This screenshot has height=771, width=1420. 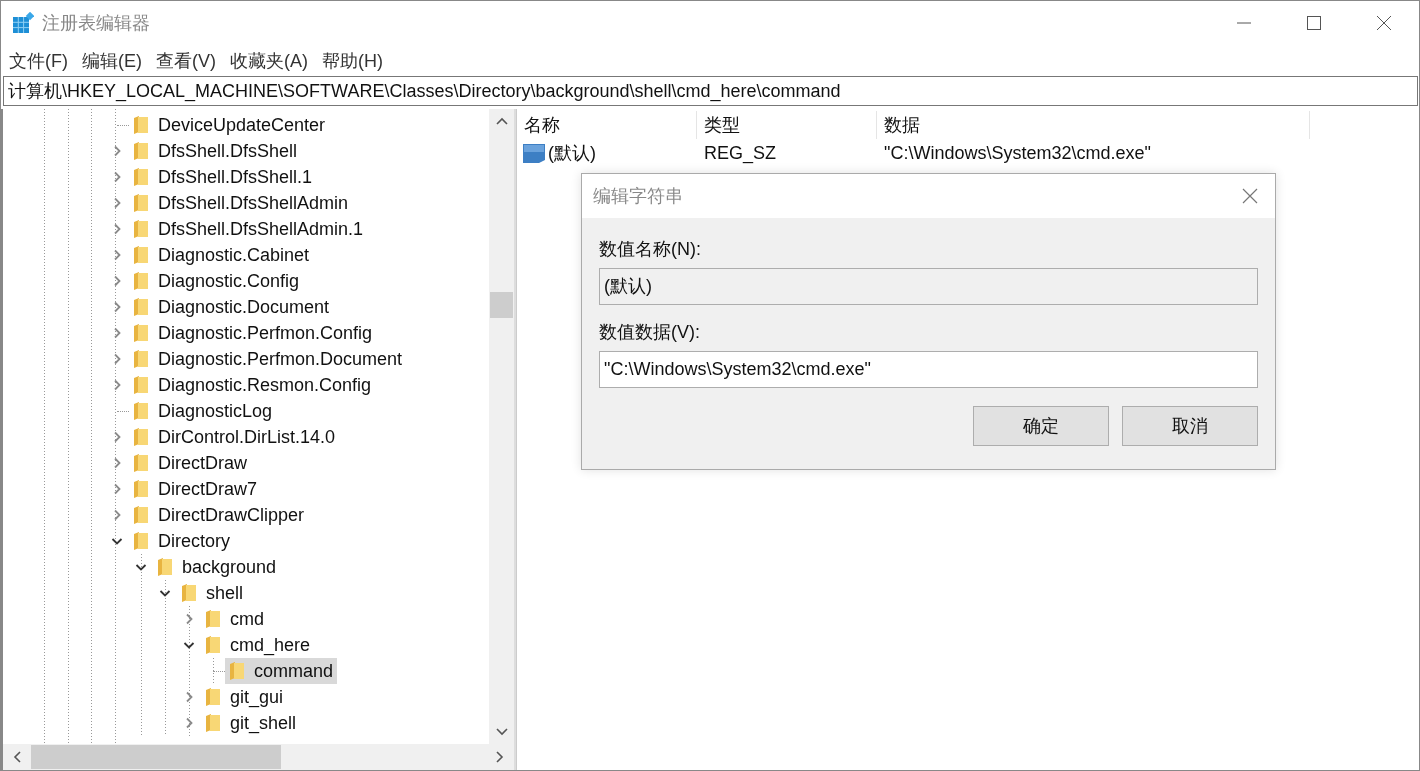 I want to click on field-label: 数值数据(V):, so click(x=649, y=332).